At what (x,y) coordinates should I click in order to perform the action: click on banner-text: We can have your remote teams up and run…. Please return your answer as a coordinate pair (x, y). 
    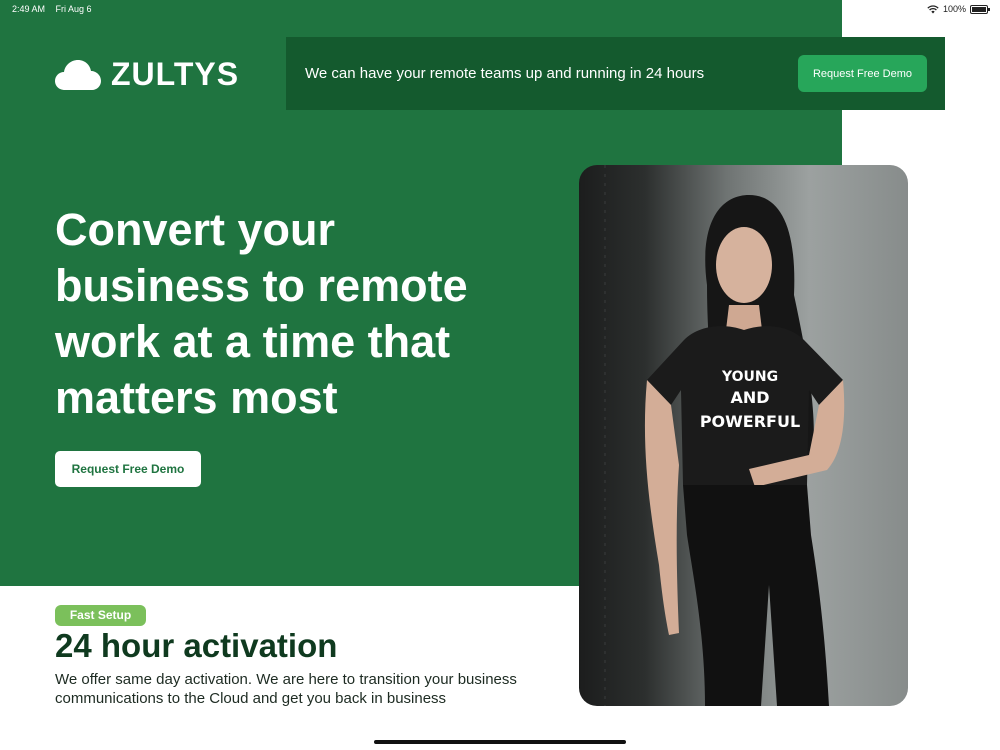
    Looking at the image, I should click on (505, 73).